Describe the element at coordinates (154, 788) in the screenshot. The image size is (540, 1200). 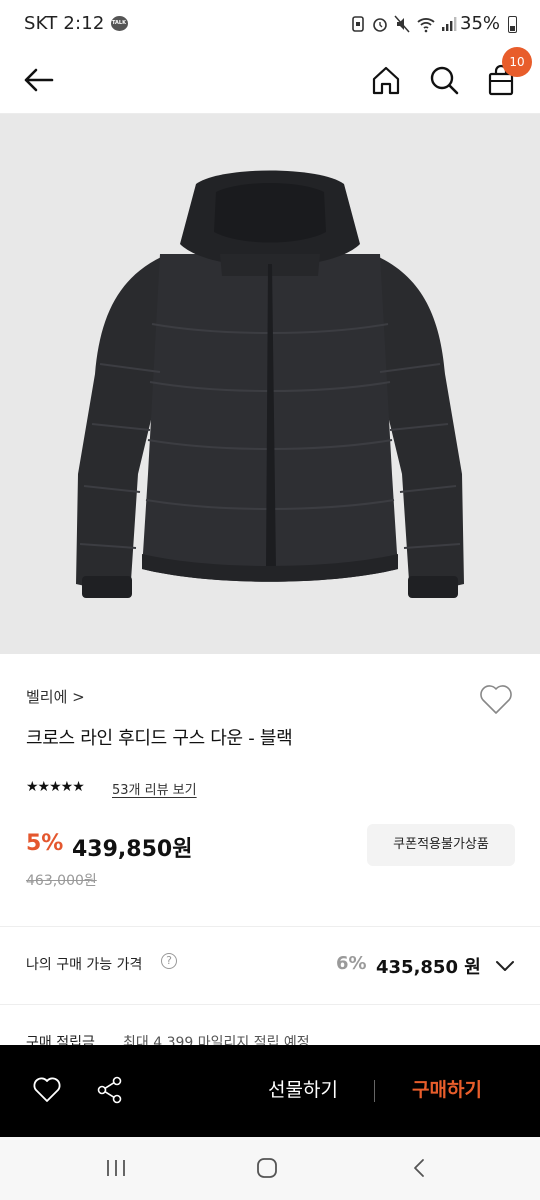
I see `review-link: 53개 리뷰 보기` at that location.